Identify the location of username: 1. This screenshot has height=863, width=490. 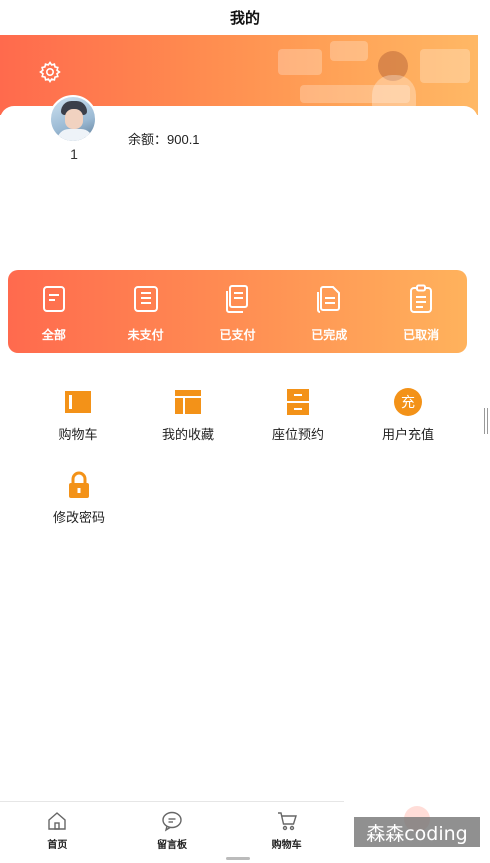
(74, 154).